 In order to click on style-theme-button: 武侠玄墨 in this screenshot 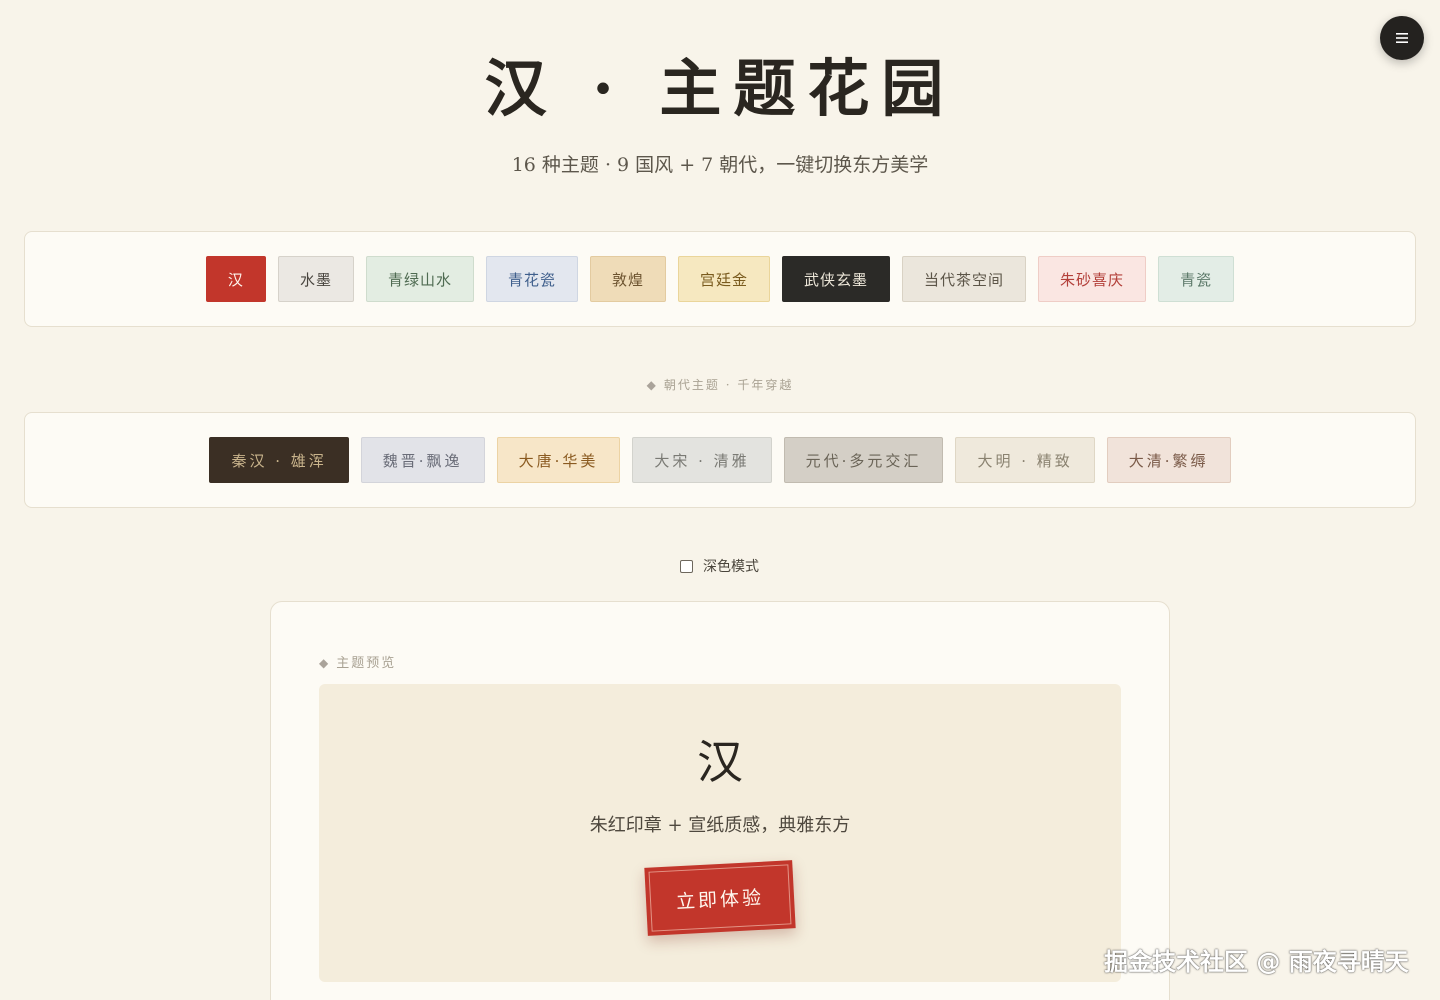, I will do `click(836, 279)`.